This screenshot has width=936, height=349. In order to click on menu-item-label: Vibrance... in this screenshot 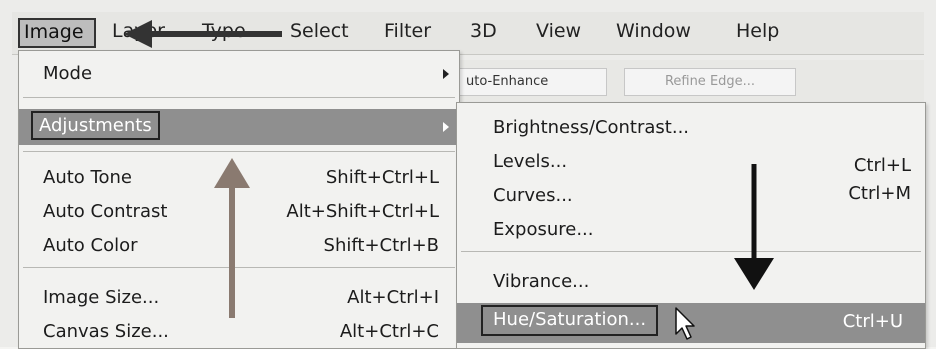, I will do `click(541, 281)`.